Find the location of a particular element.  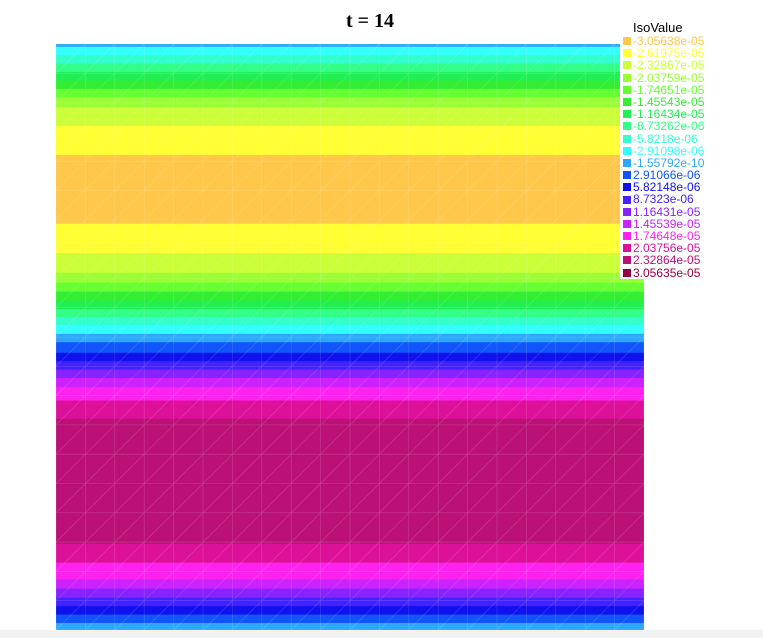

legend-item: -2.03759e-05 is located at coordinates (691, 77).